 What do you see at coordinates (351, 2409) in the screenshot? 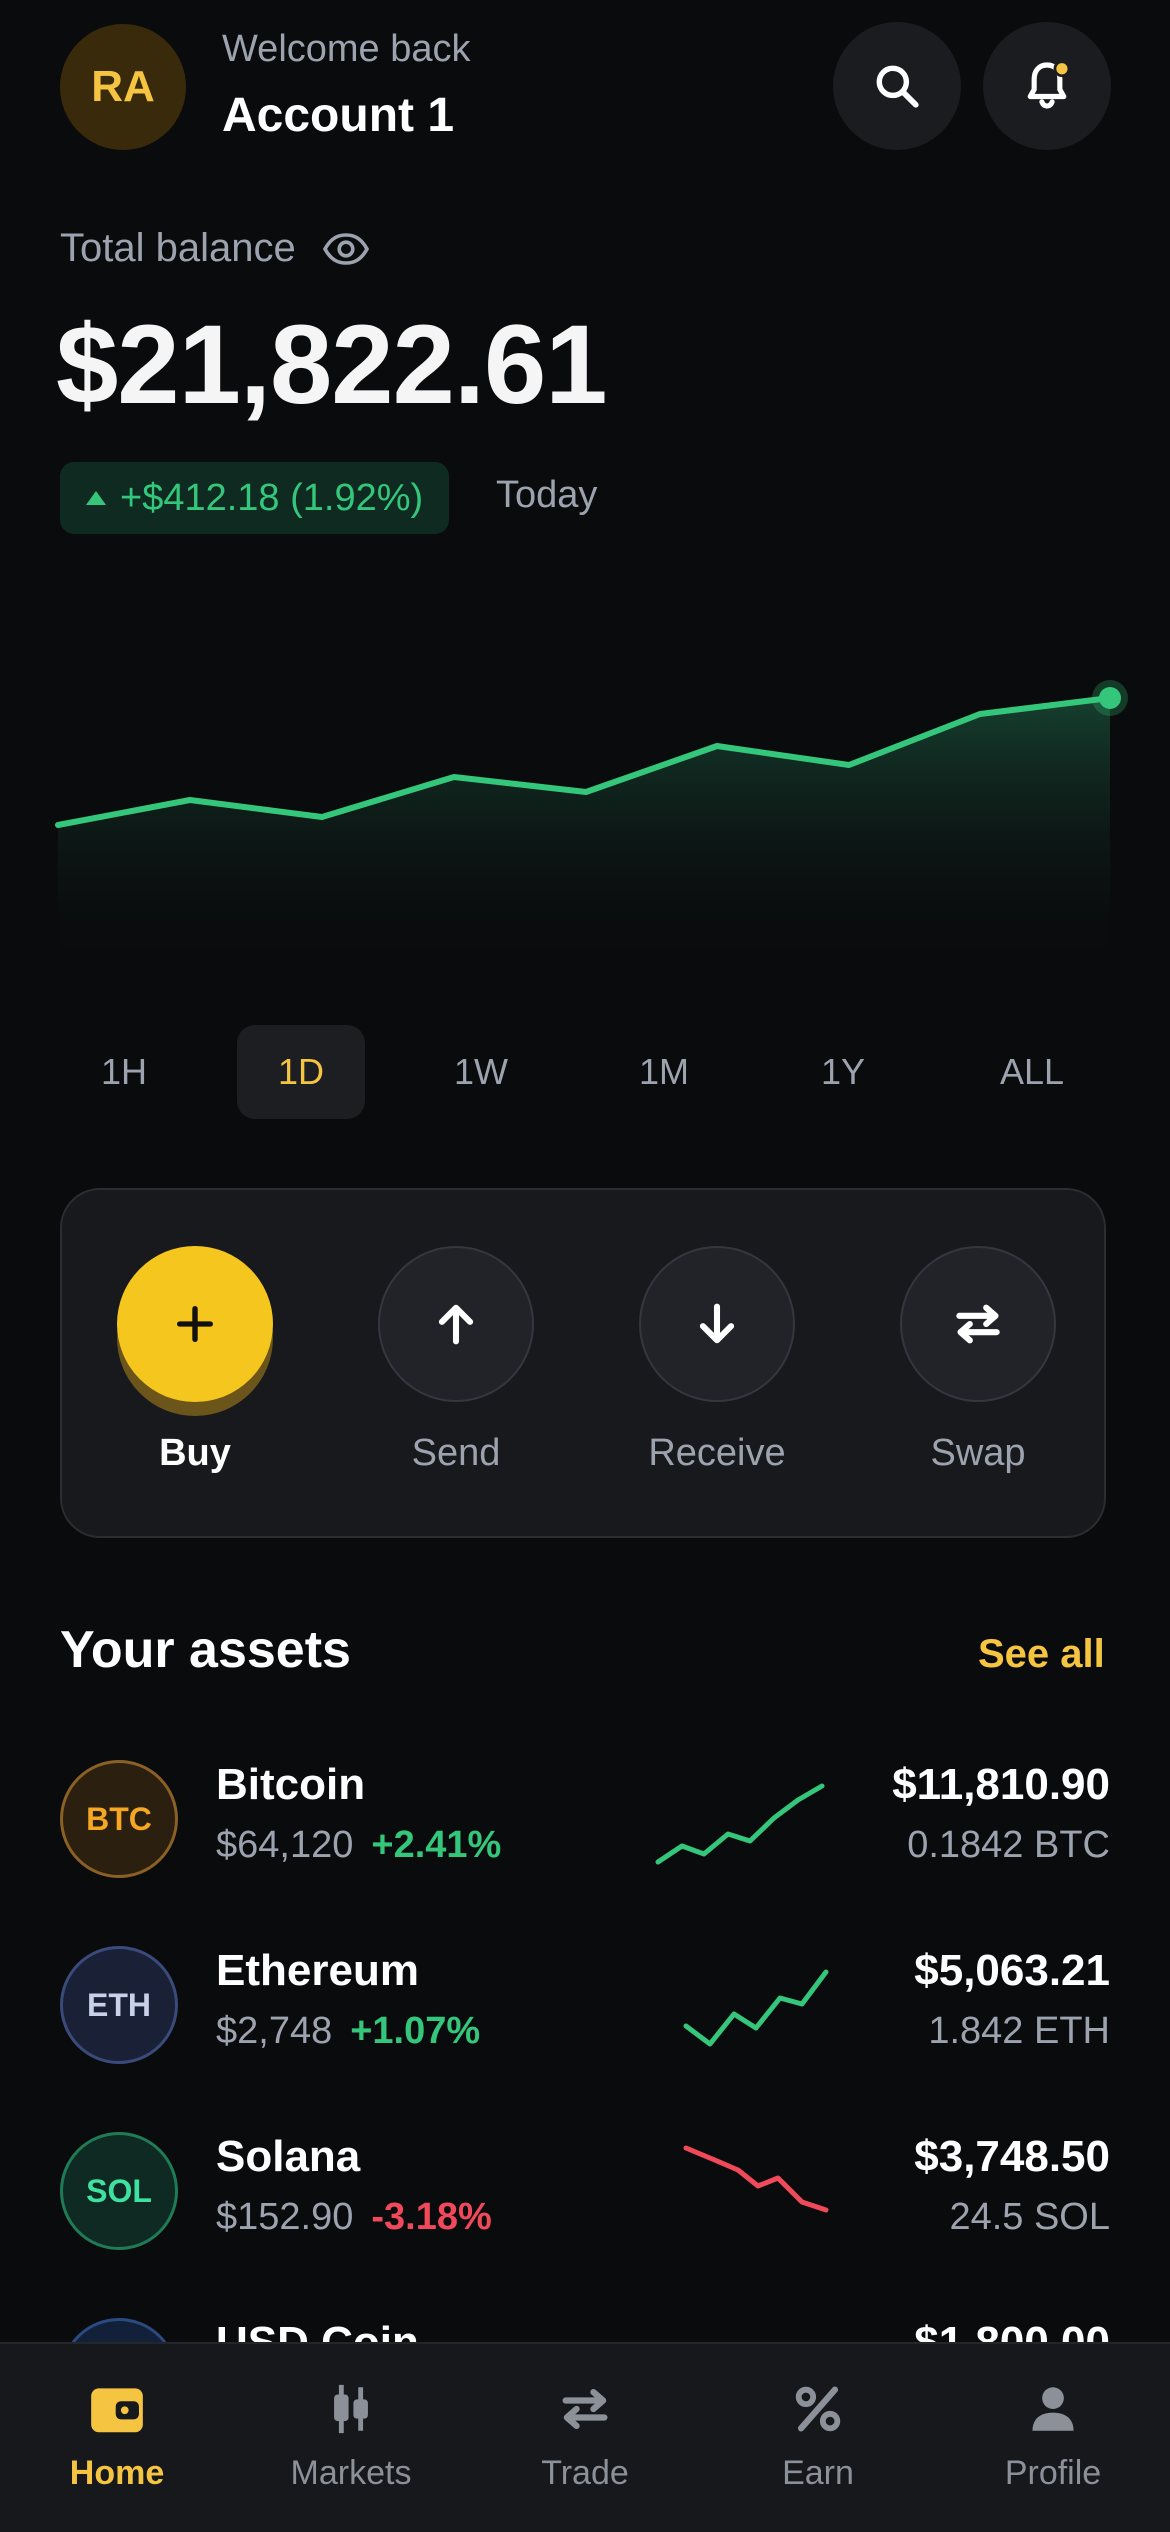
I see `candlestick-icon` at bounding box center [351, 2409].